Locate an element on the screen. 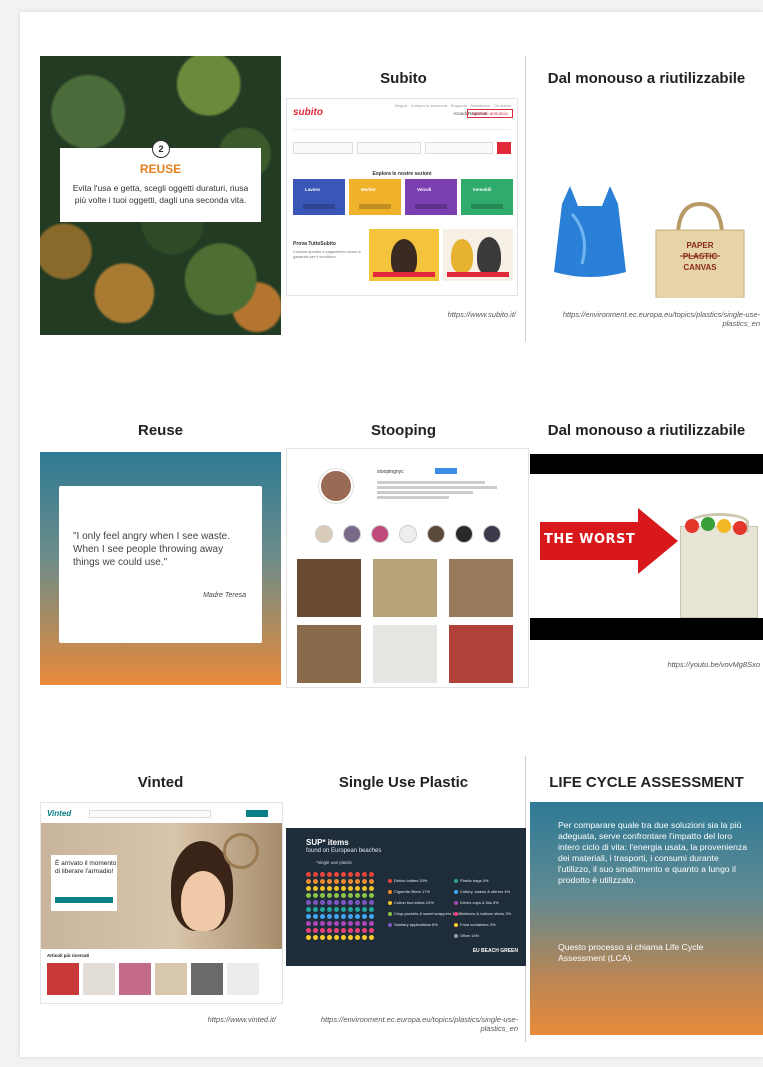 The width and height of the screenshot is (763, 1067). category-field is located at coordinates (389, 148).